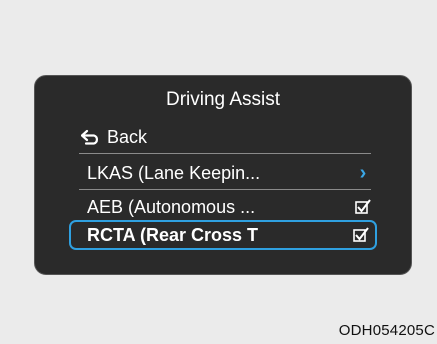 The width and height of the screenshot is (437, 344). What do you see at coordinates (223, 137) in the screenshot?
I see `back-button: Back` at bounding box center [223, 137].